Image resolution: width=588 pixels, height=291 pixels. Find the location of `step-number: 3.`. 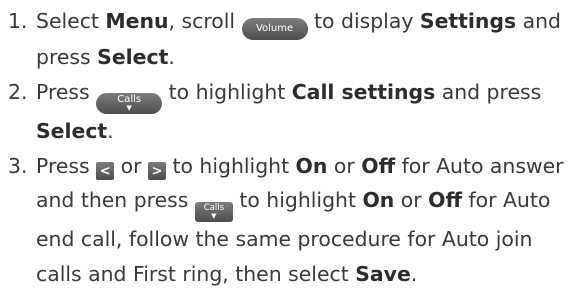

step-number: 3. is located at coordinates (18, 165).